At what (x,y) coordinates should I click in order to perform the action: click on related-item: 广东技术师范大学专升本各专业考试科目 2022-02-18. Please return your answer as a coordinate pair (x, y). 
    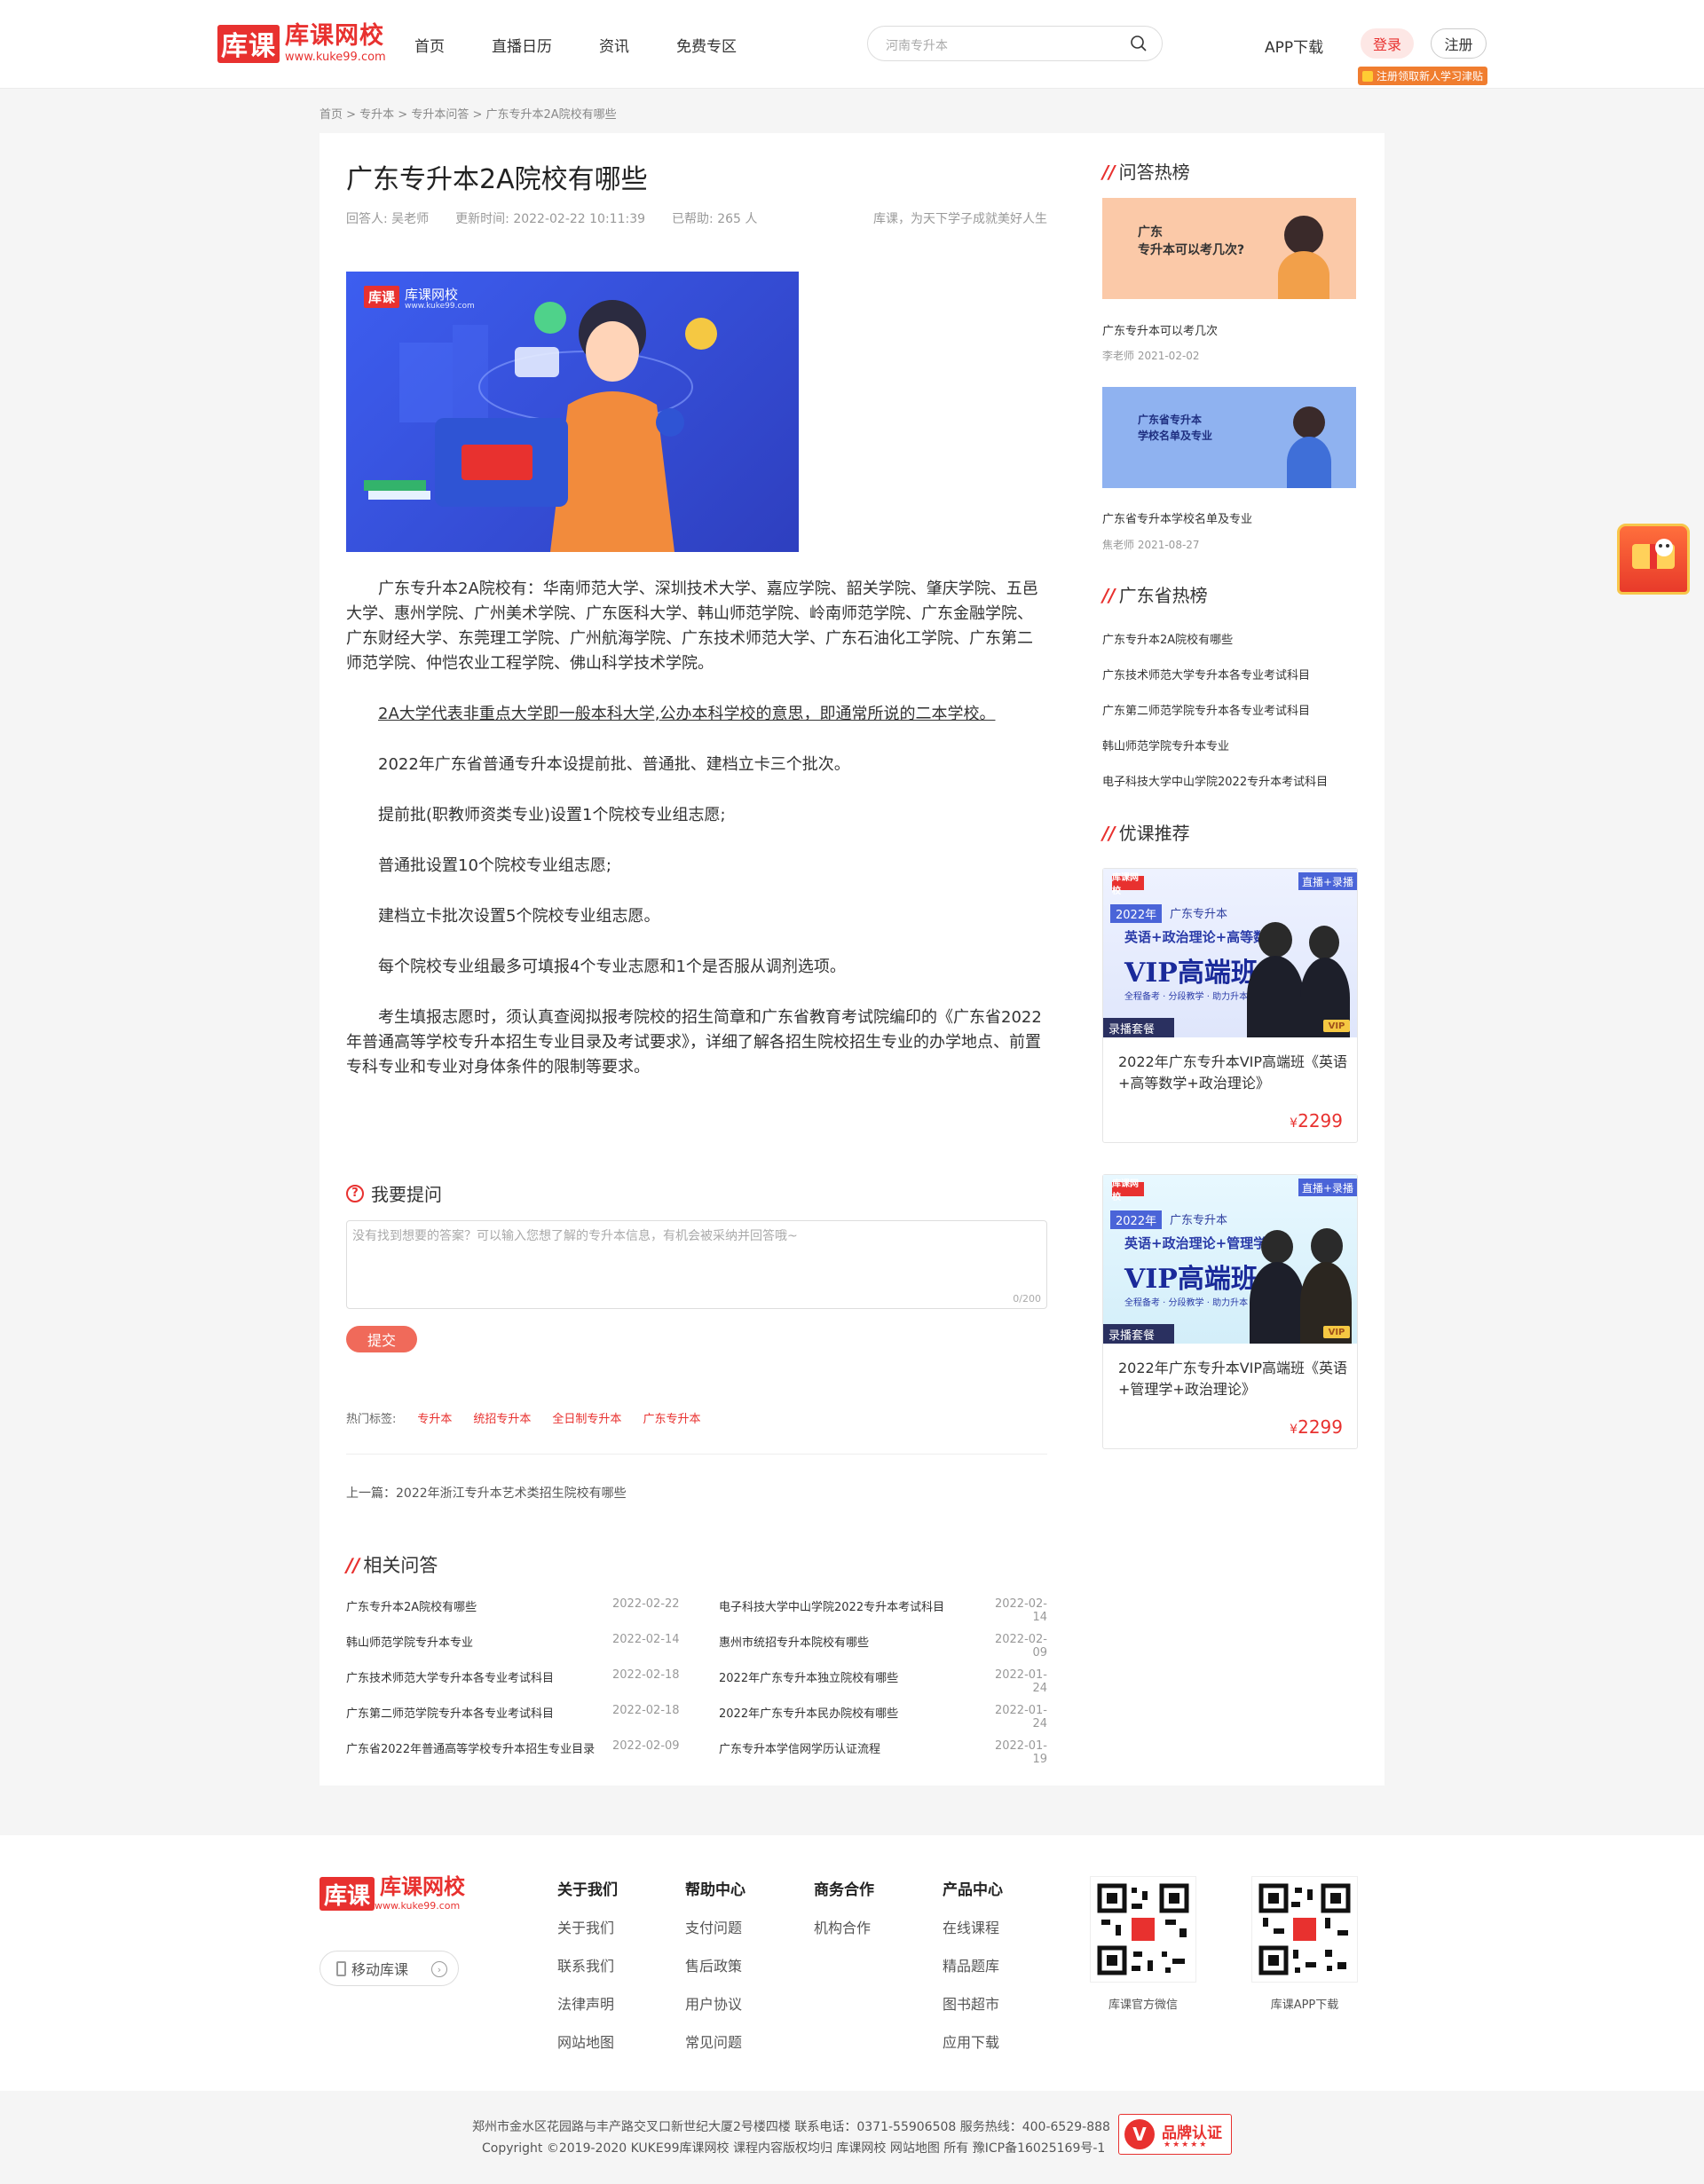
    Looking at the image, I should click on (532, 1686).